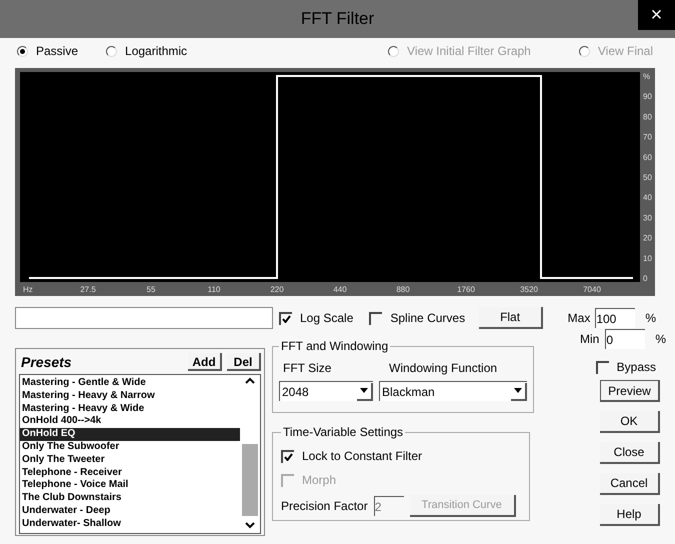 The height and width of the screenshot is (544, 675). Describe the element at coordinates (403, 289) in the screenshot. I see `x-axis-label: 880` at that location.